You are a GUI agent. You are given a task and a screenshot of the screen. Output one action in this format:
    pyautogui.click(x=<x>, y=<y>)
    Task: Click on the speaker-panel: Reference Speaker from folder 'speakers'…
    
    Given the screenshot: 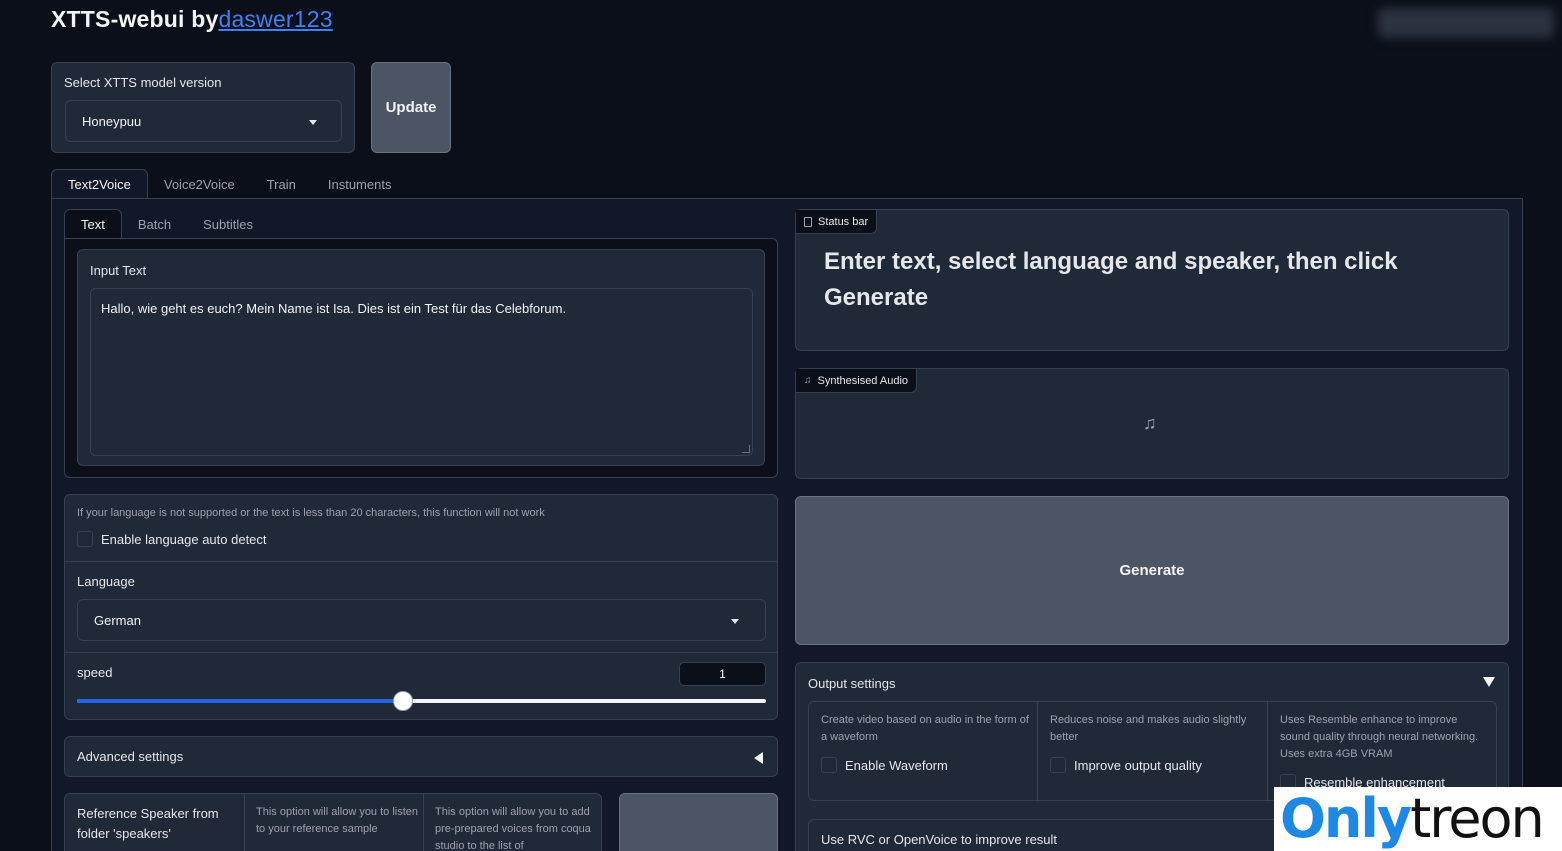 What is the action you would take?
    pyautogui.click(x=333, y=822)
    